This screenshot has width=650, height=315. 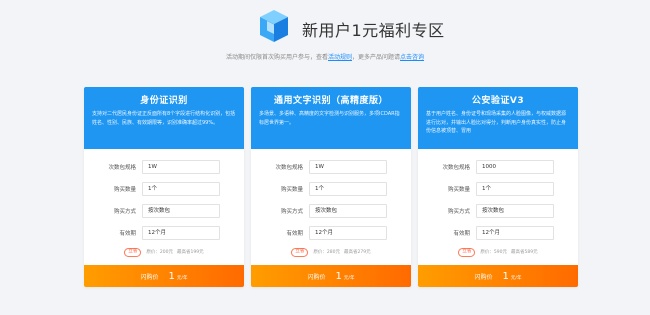 I want to click on price-info: 立省 原价：280元 最高省279元, so click(x=331, y=252).